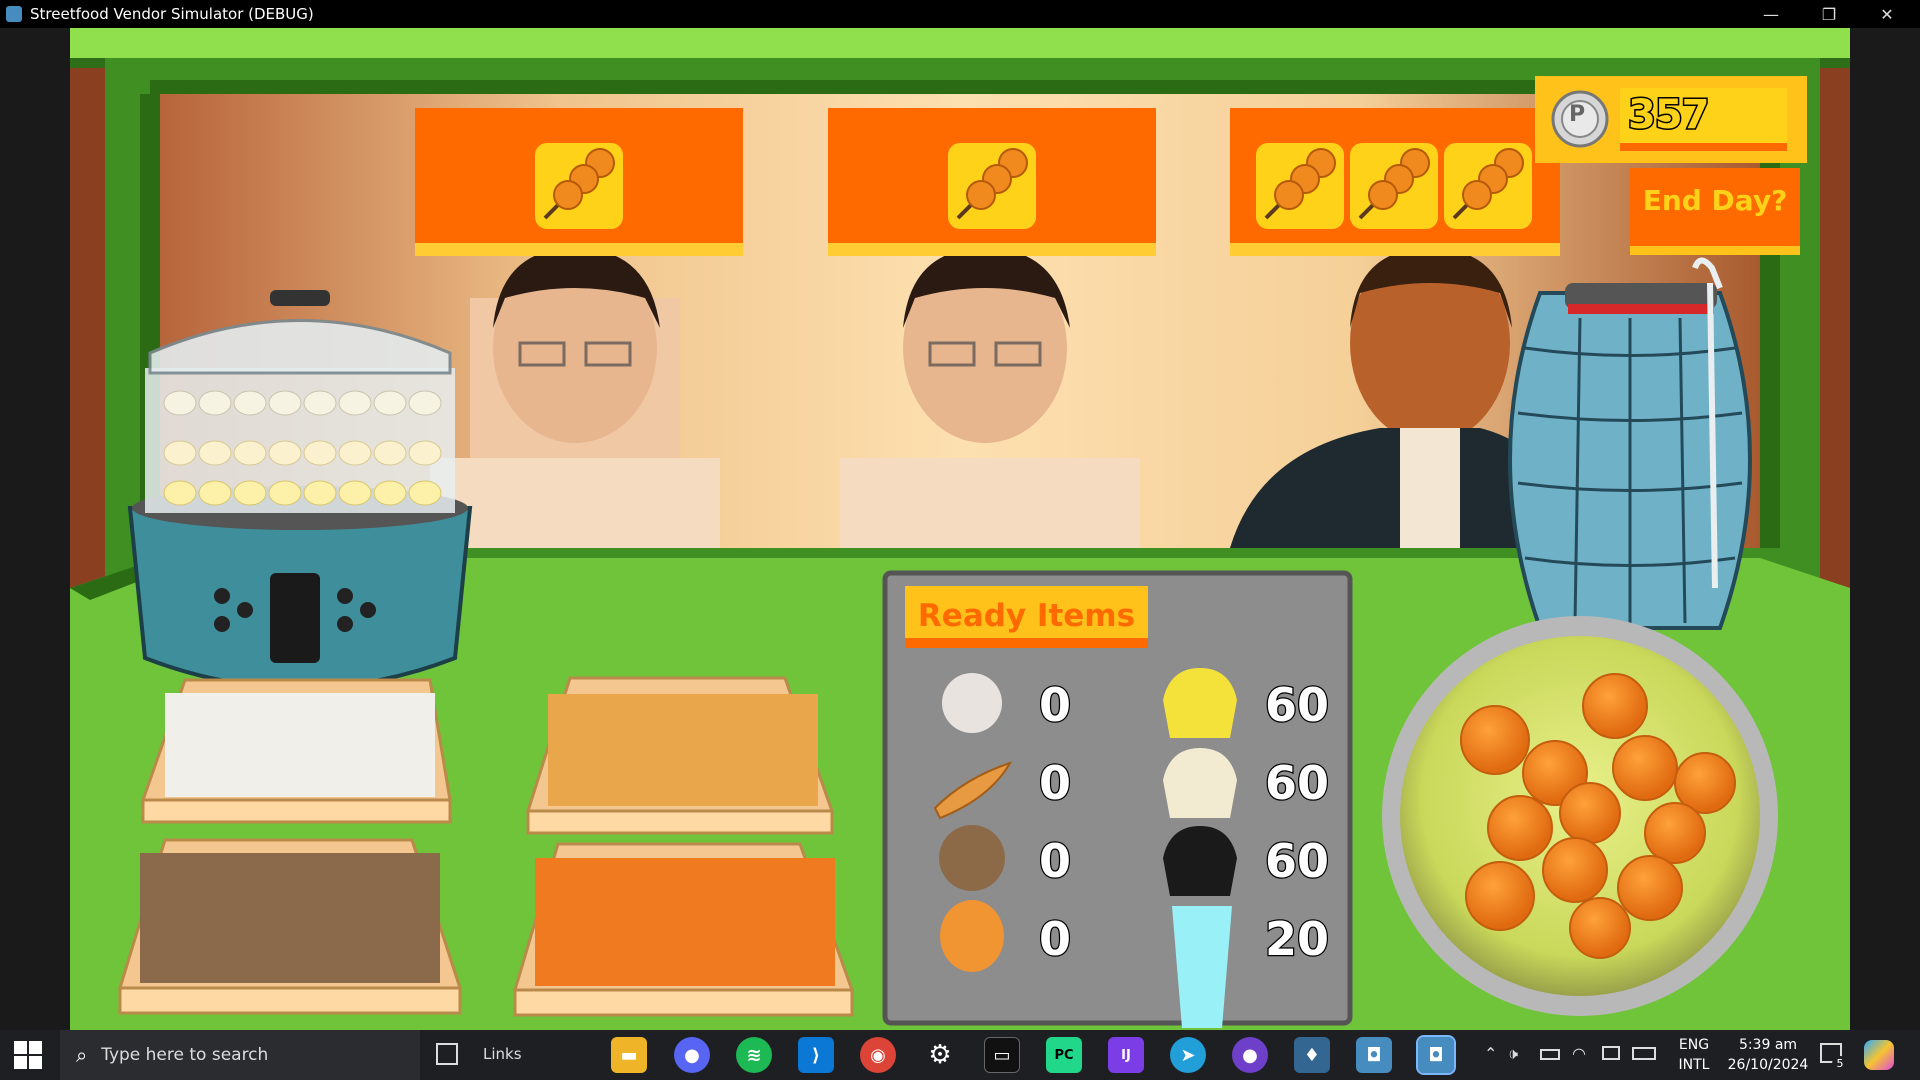  What do you see at coordinates (1200, 703) in the screenshot?
I see `yellow-siomai-icon` at bounding box center [1200, 703].